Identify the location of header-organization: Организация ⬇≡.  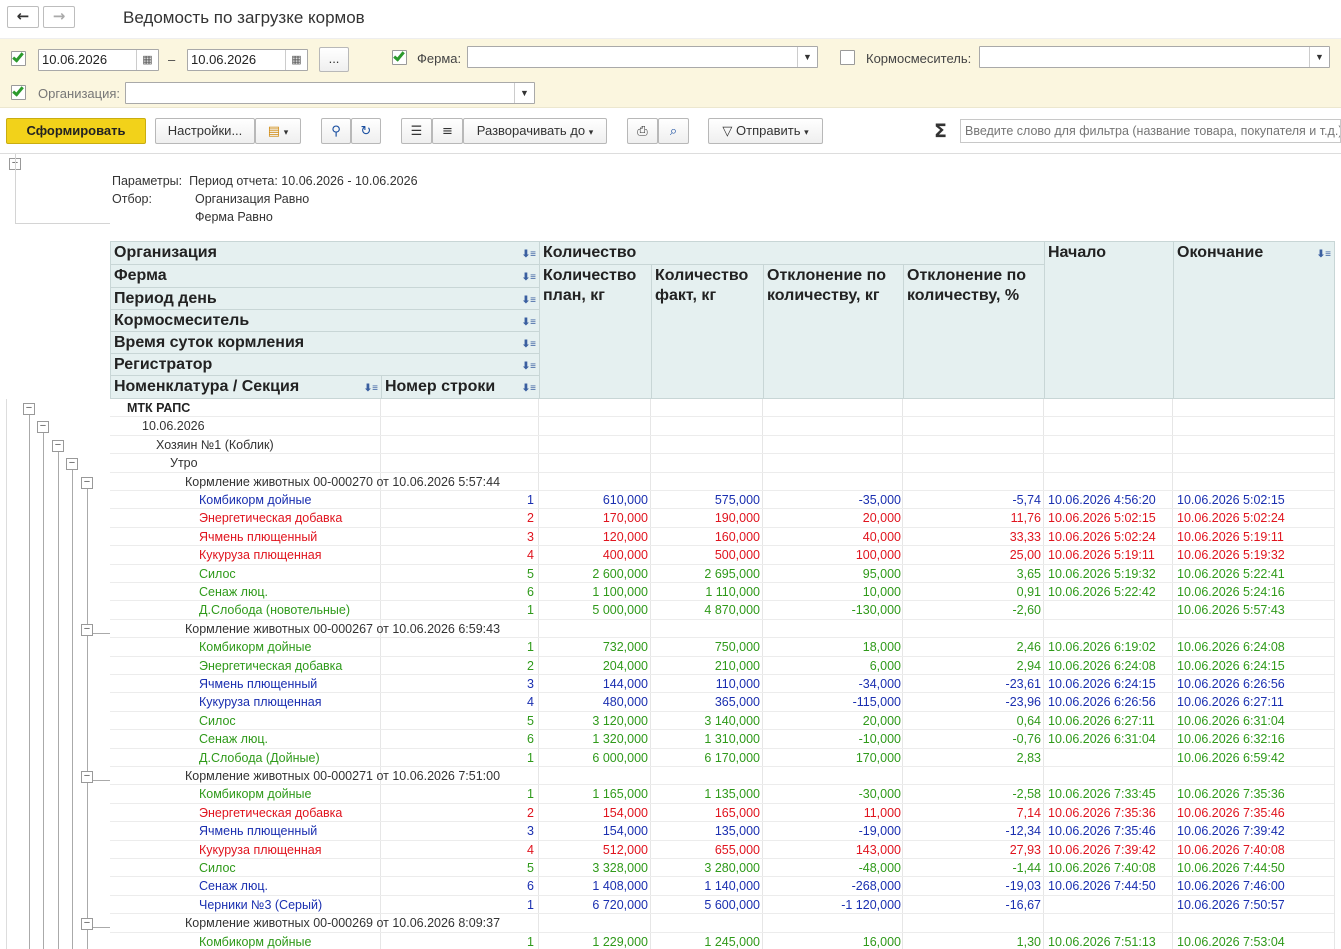
(325, 253).